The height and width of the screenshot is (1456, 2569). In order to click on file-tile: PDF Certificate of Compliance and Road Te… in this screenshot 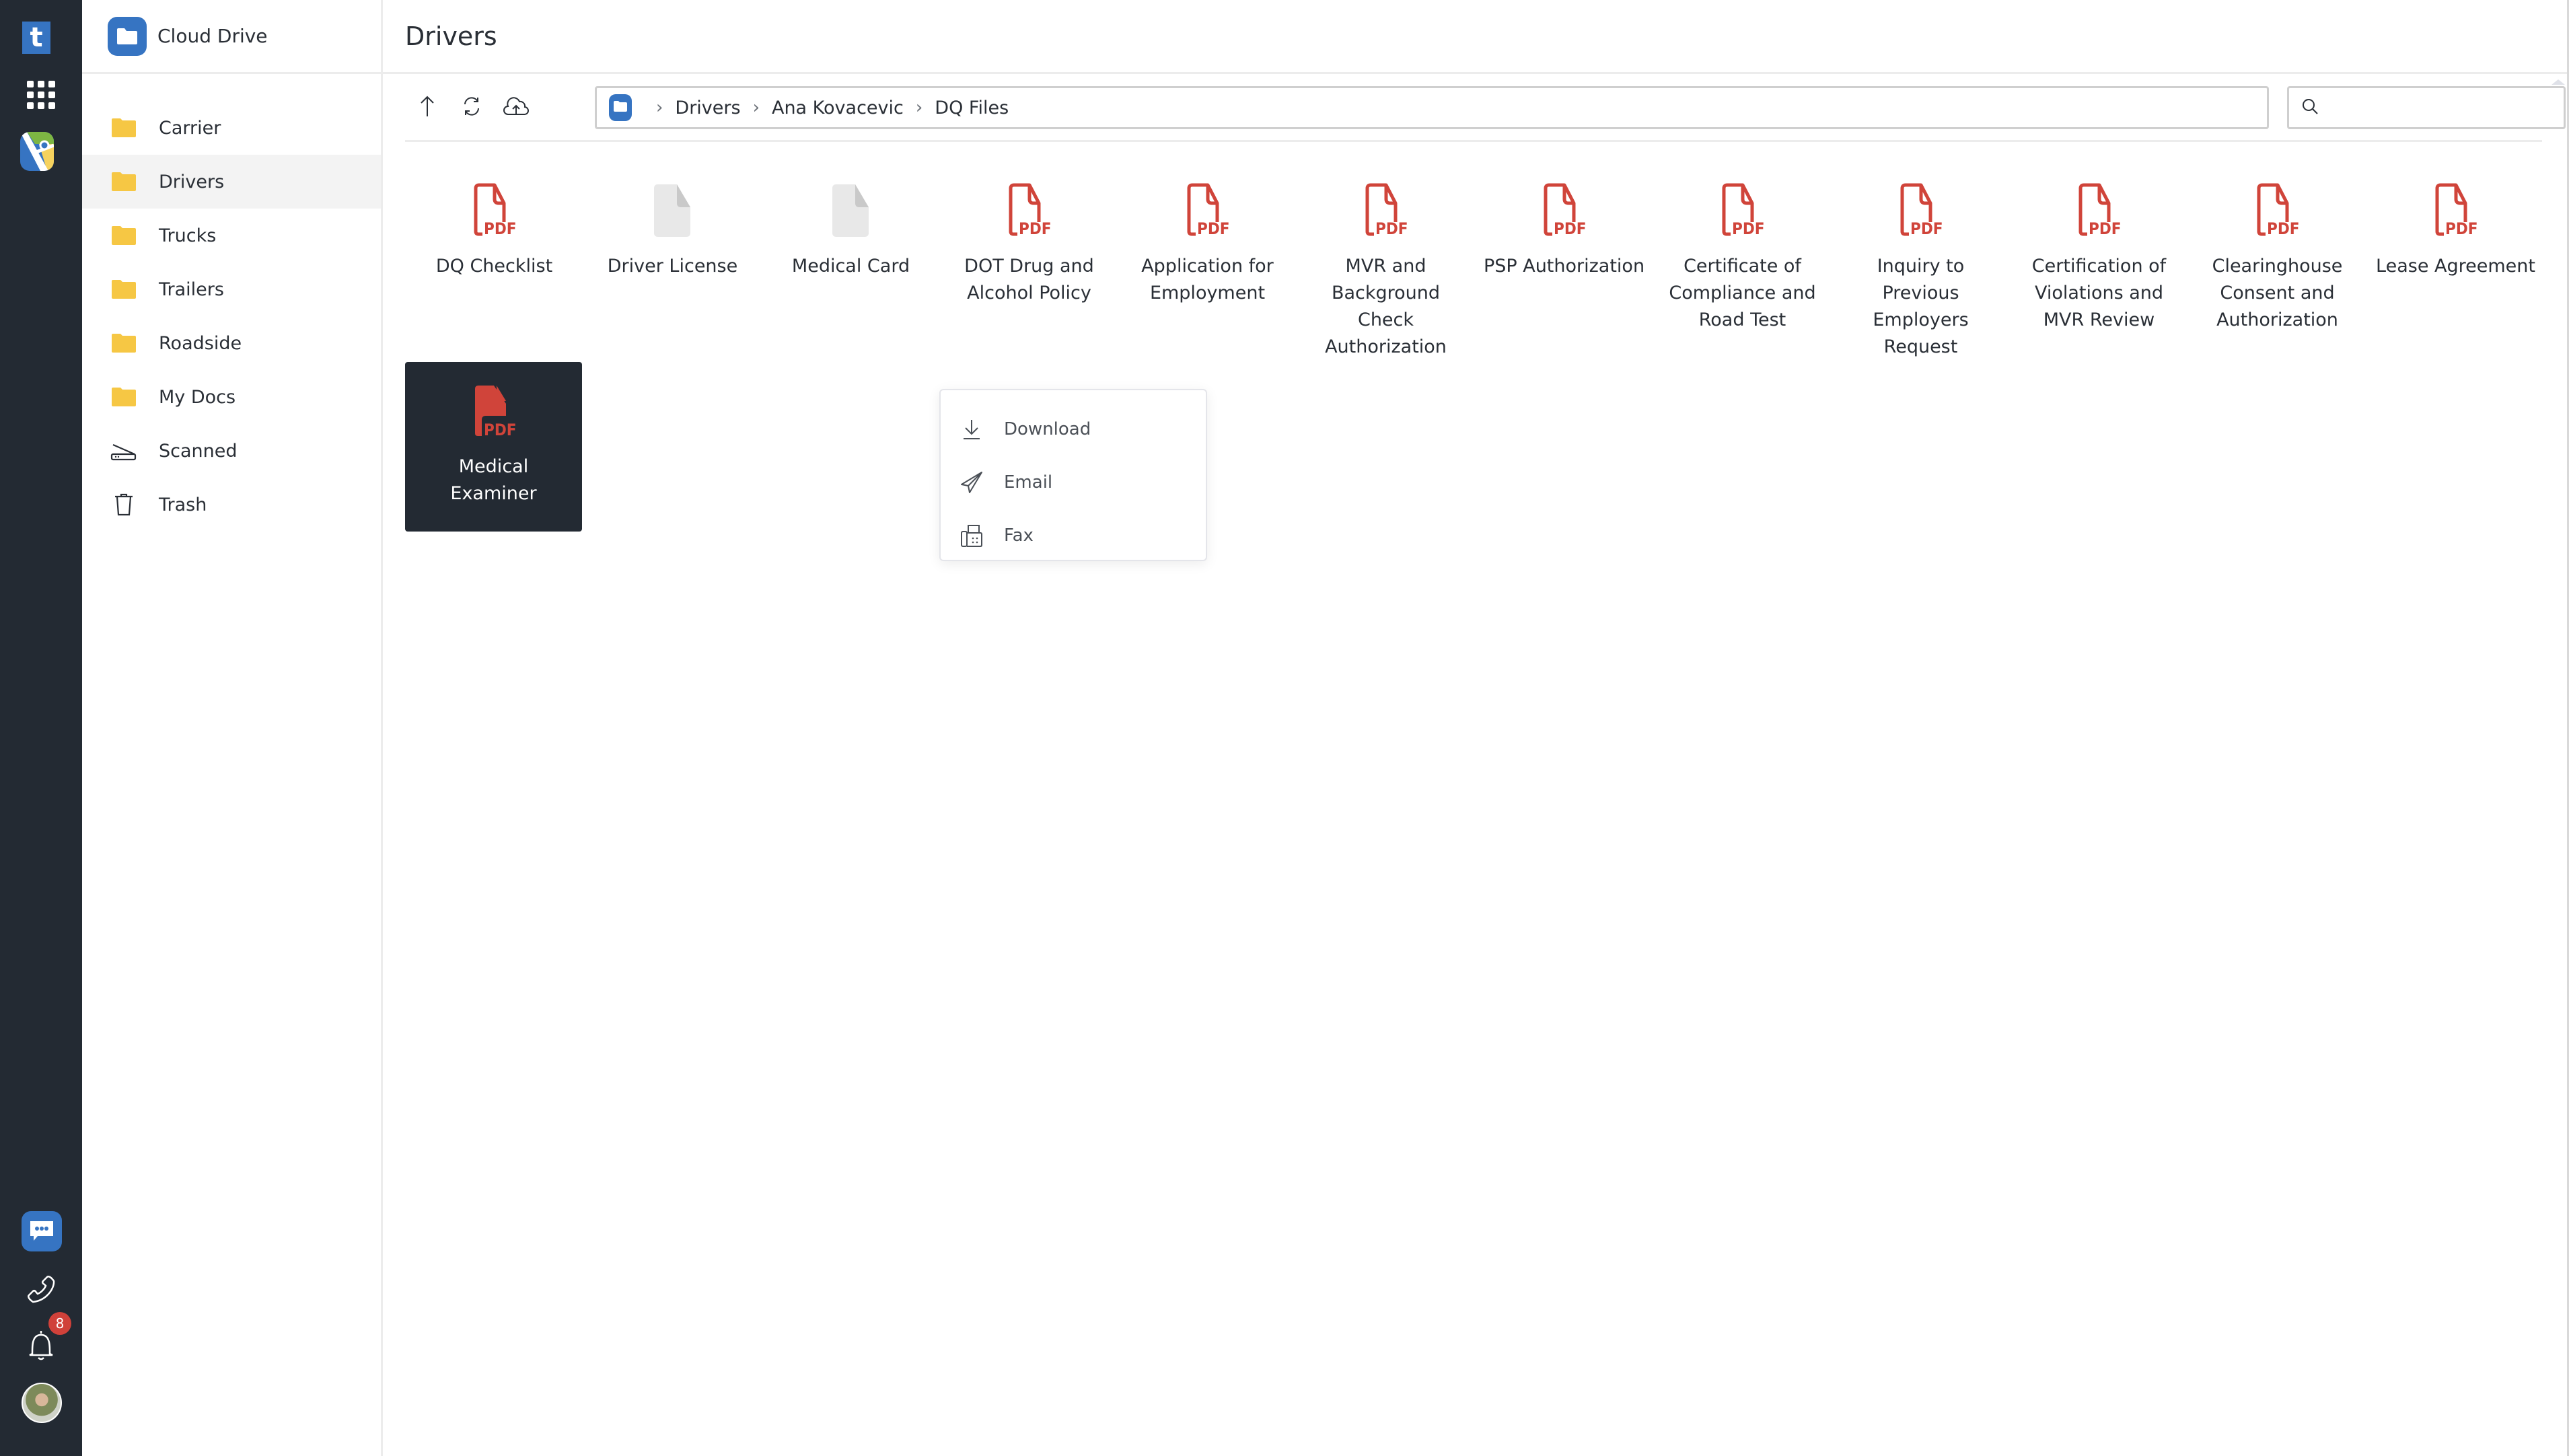, I will do `click(1742, 271)`.